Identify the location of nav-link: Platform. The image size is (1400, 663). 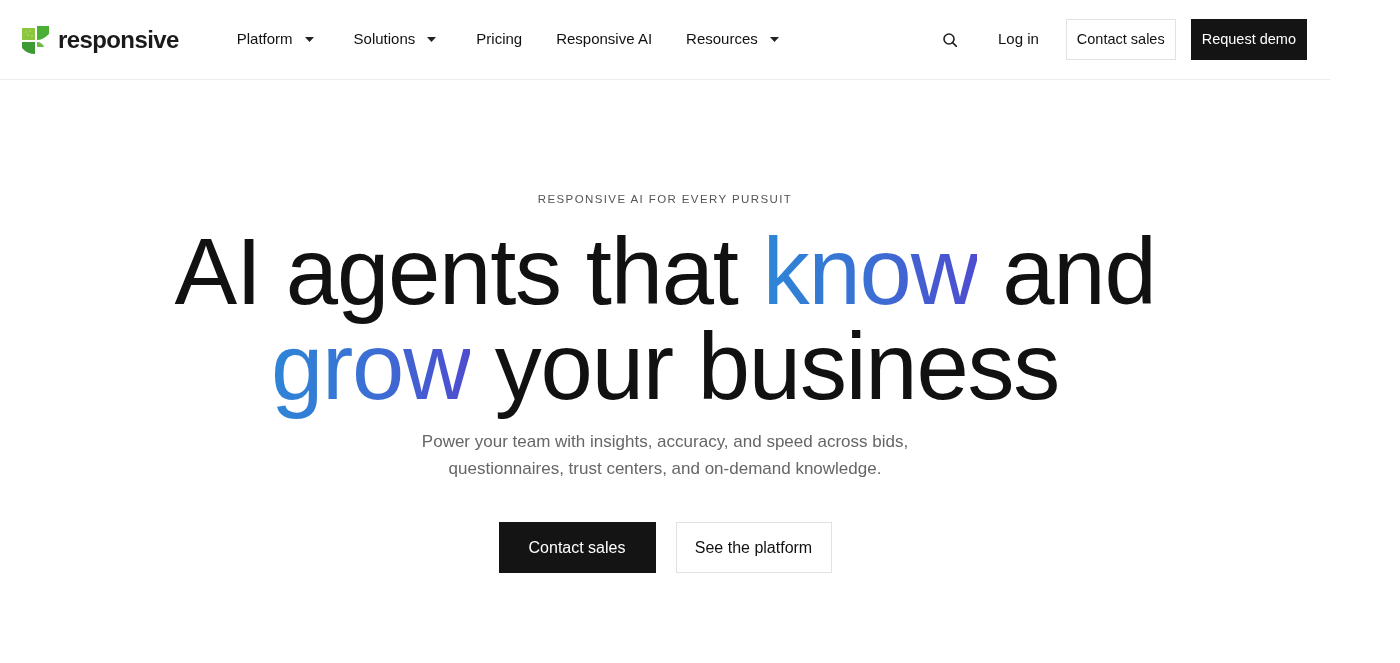
(275, 39).